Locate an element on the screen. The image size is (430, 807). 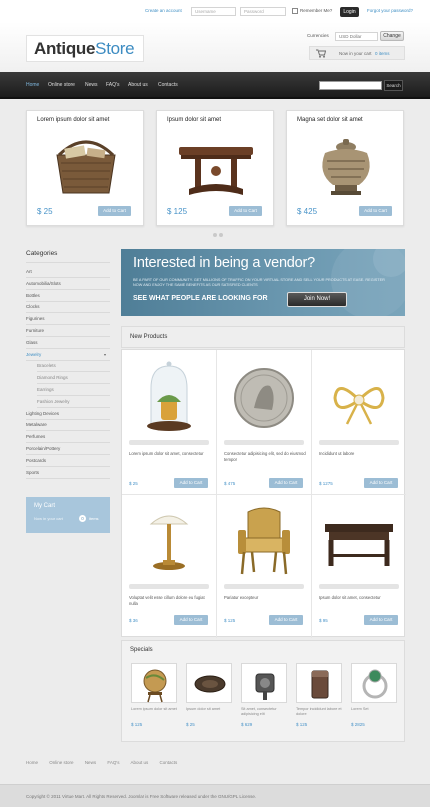
logo-part2: Store is located at coordinates (115, 48).